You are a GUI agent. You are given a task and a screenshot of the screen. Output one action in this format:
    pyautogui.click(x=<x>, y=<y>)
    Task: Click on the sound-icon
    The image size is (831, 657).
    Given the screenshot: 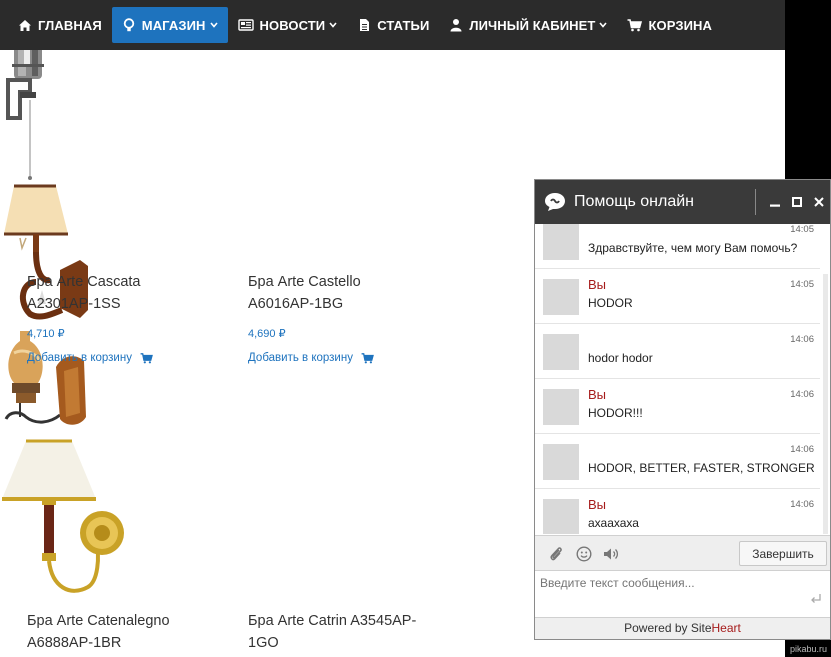 What is the action you would take?
    pyautogui.click(x=612, y=554)
    